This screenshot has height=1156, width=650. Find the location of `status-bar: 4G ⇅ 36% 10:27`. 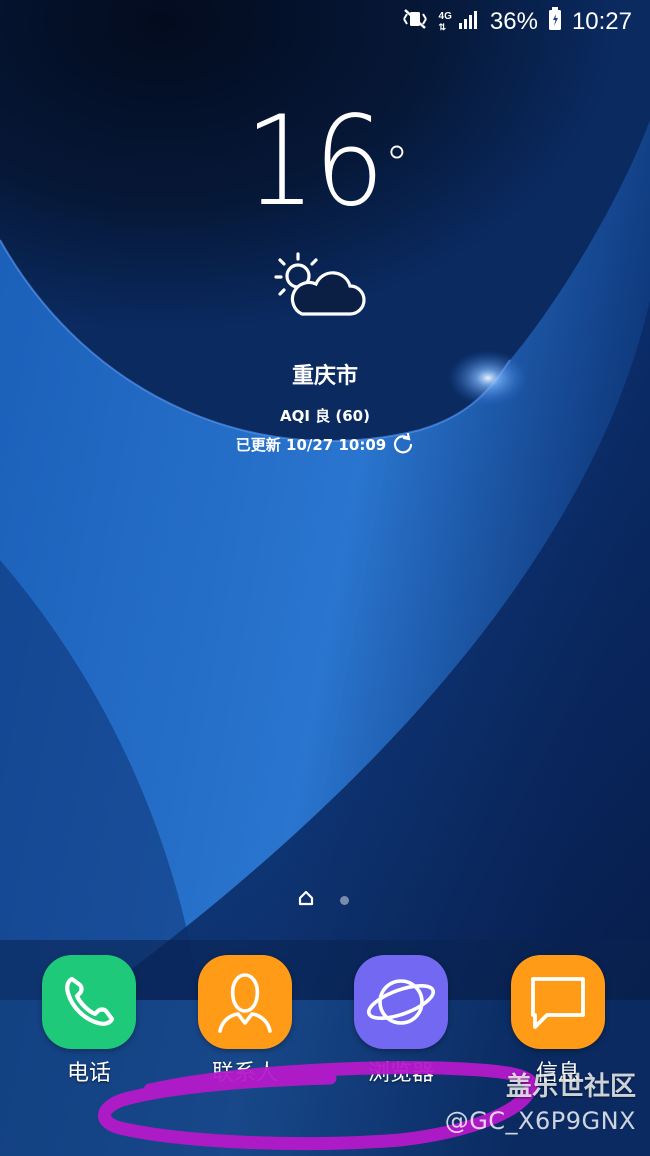

status-bar: 4G ⇅ 36% 10:27 is located at coordinates (325, 22).